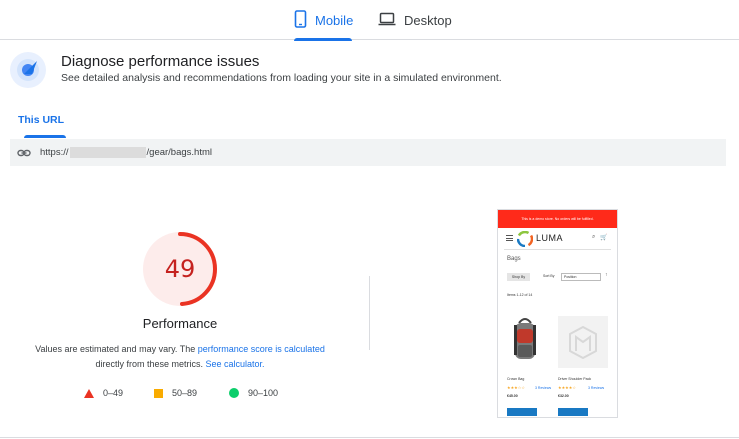 The width and height of the screenshot is (739, 439). Describe the element at coordinates (234, 364) in the screenshot. I see `see-calculator-link: See calculator.` at that location.